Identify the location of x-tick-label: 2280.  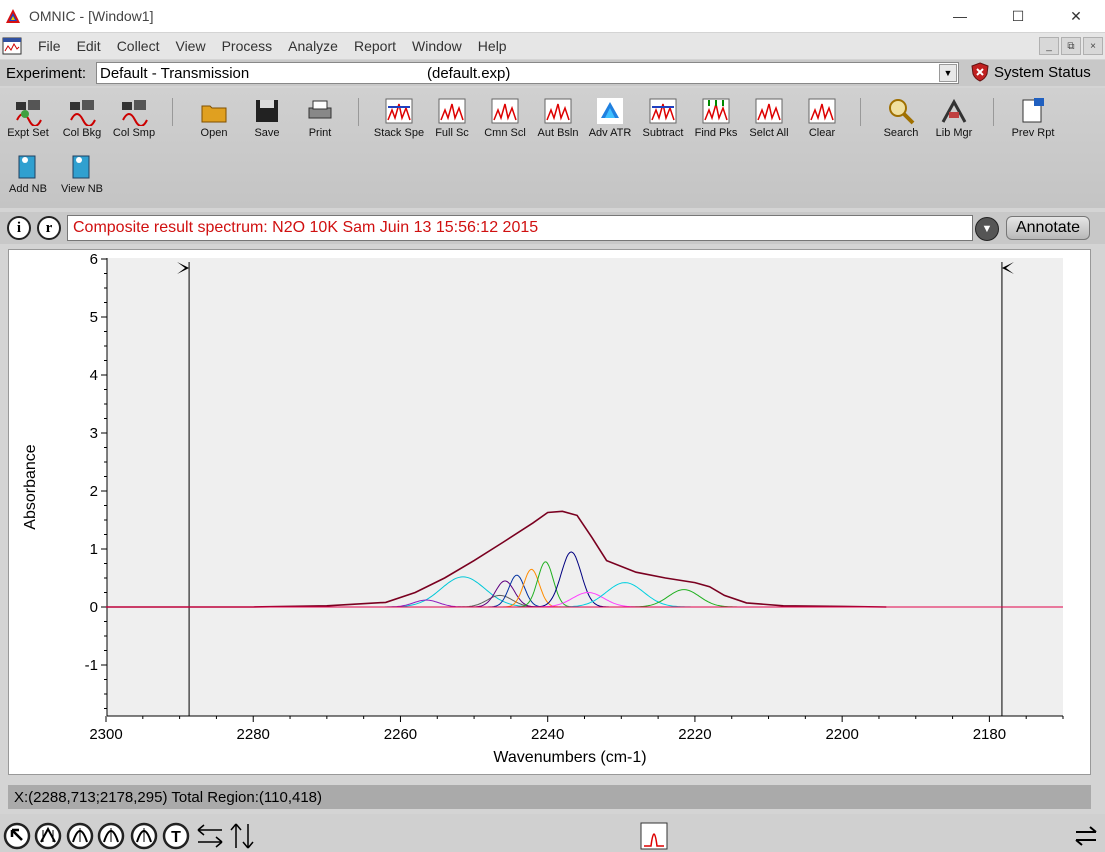
(253, 734).